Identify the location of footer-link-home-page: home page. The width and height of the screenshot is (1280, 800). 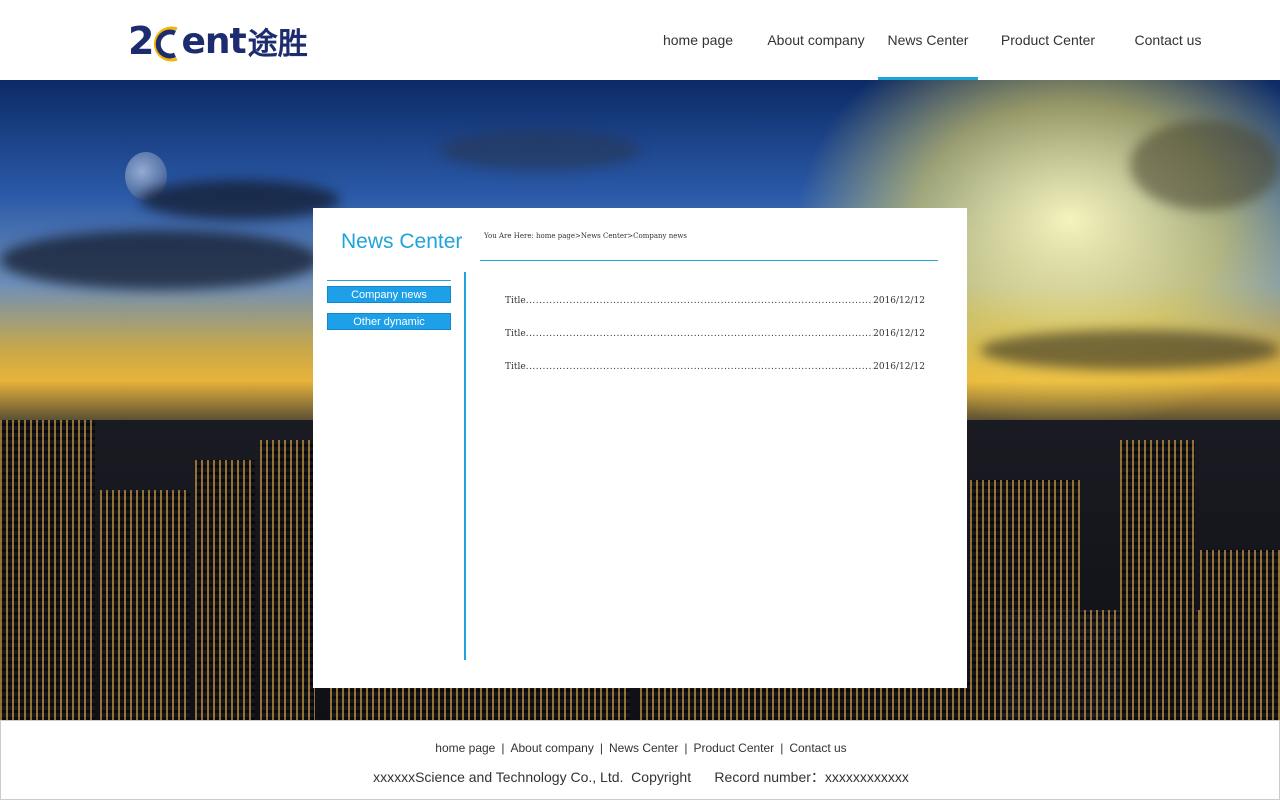
(465, 748).